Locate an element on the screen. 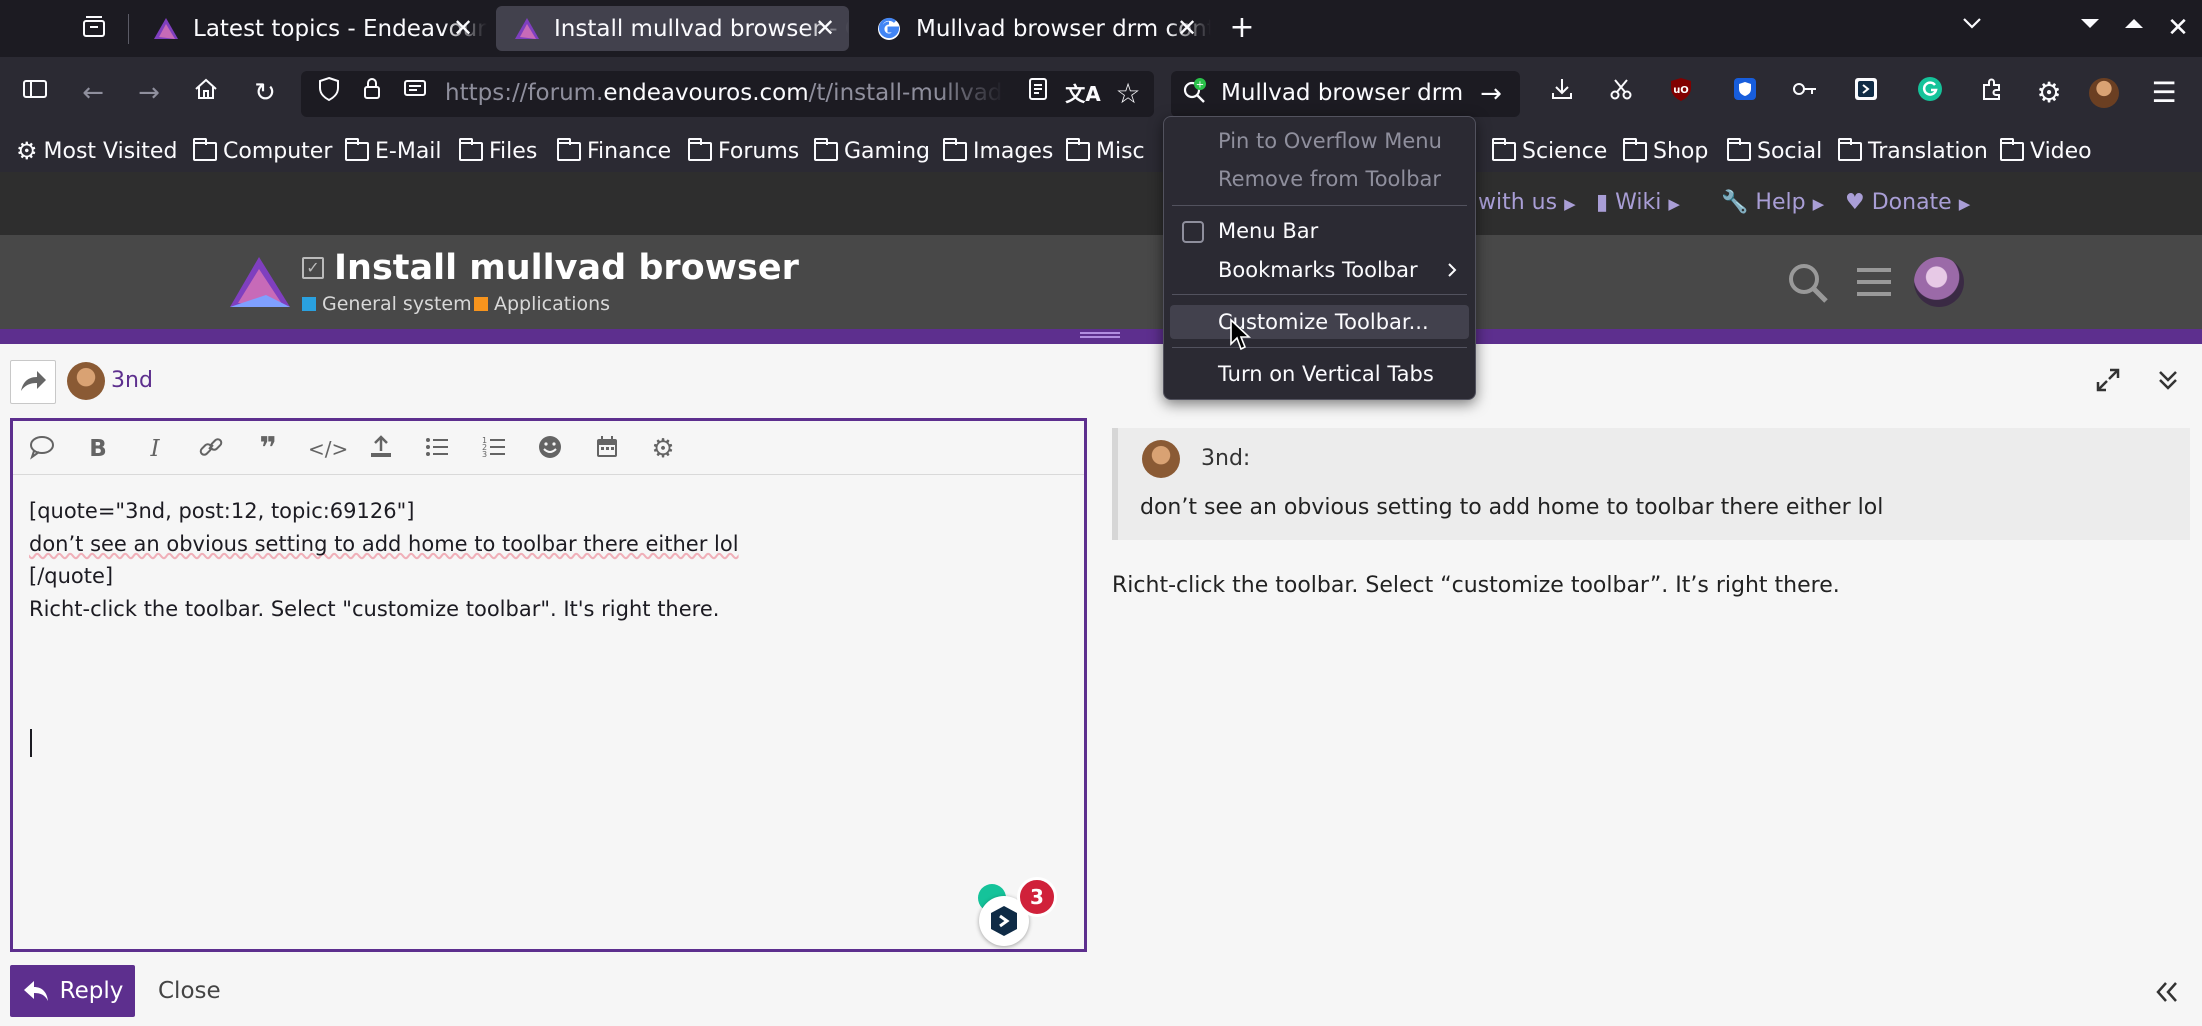 This screenshot has width=2202, height=1026. bookmark-folder-shop: Shop is located at coordinates (1665, 151).